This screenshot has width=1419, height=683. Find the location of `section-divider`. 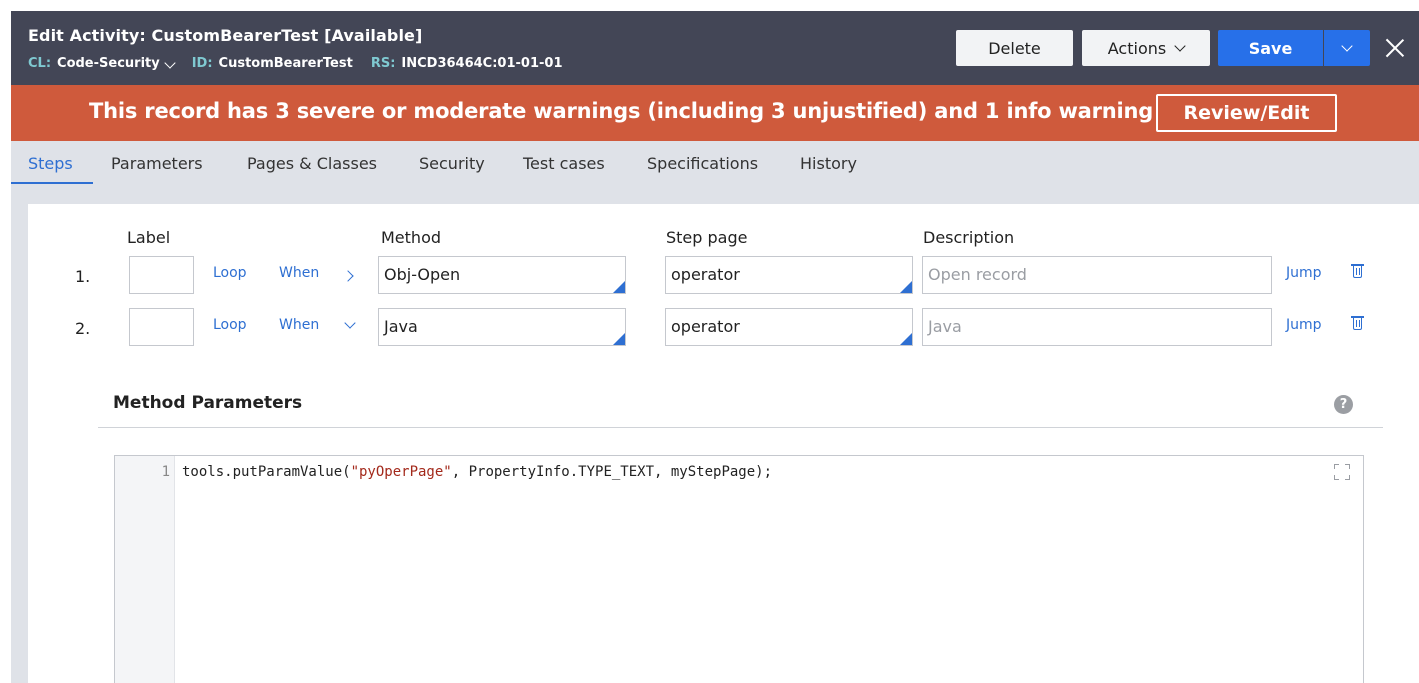

section-divider is located at coordinates (740, 427).